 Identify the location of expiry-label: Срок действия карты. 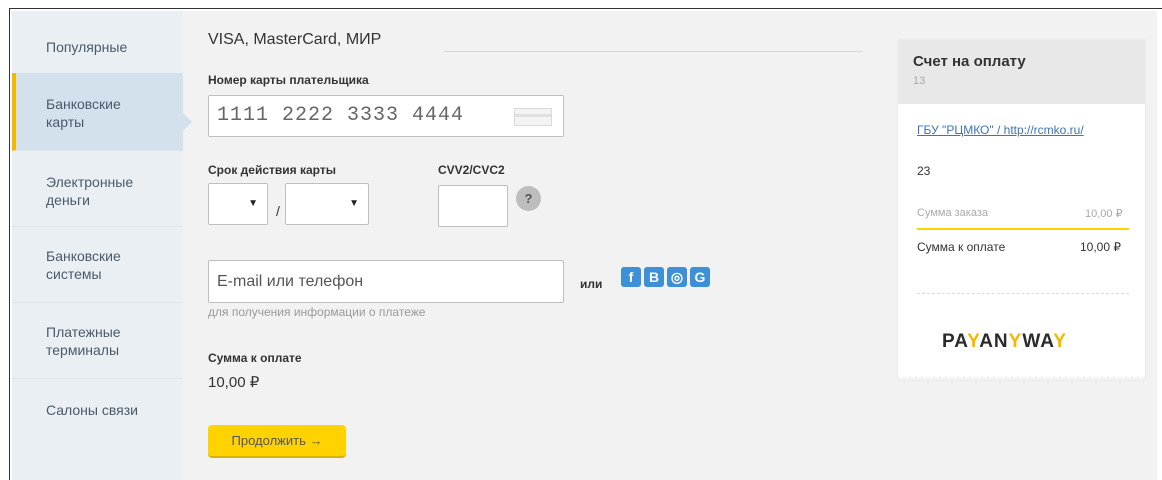
(272, 170).